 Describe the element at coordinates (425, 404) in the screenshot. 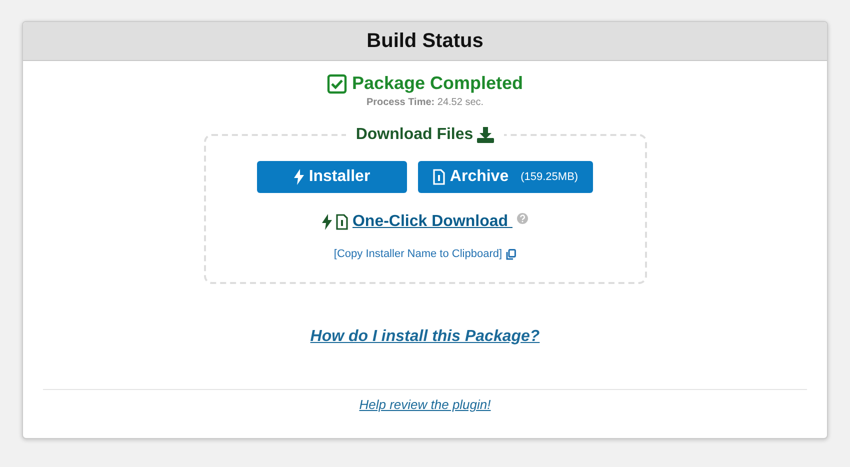

I see `review-plugin-link: Help review the plugin!` at that location.